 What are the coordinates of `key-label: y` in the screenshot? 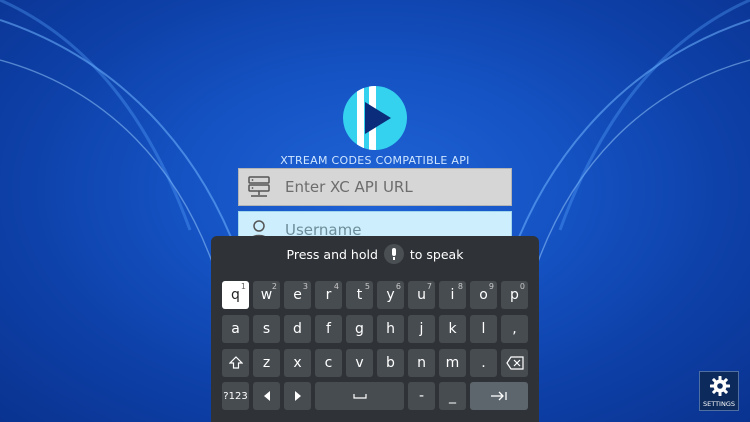 It's located at (390, 295).